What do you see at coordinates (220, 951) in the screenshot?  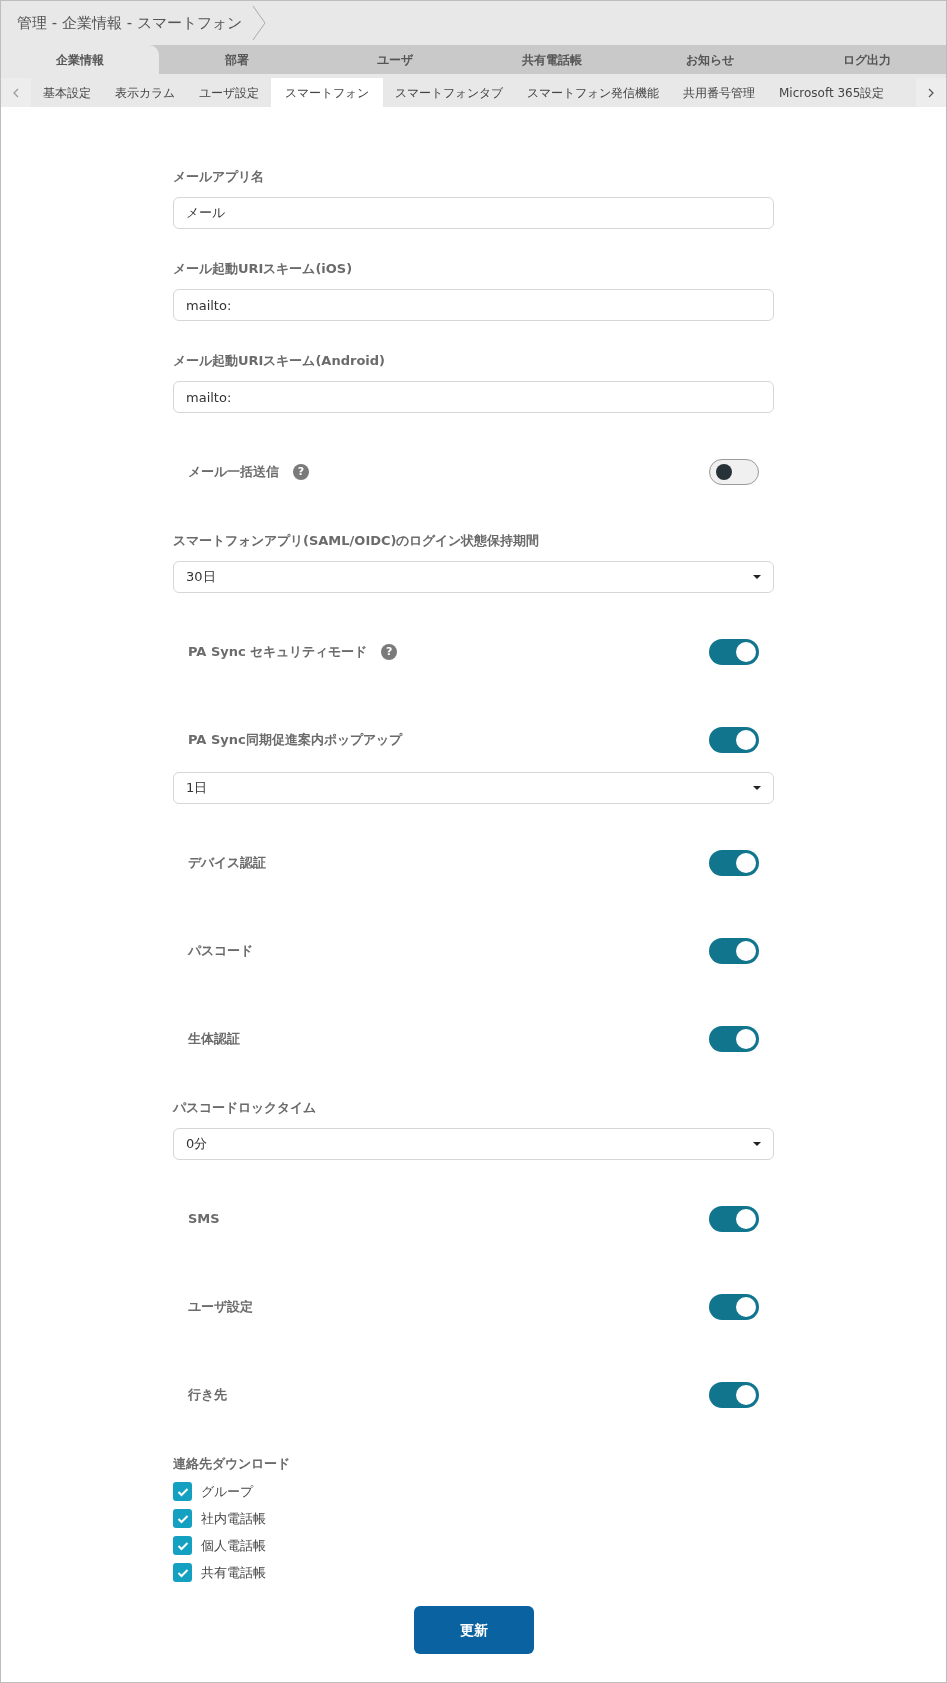 I see `setting-label: パスコード` at bounding box center [220, 951].